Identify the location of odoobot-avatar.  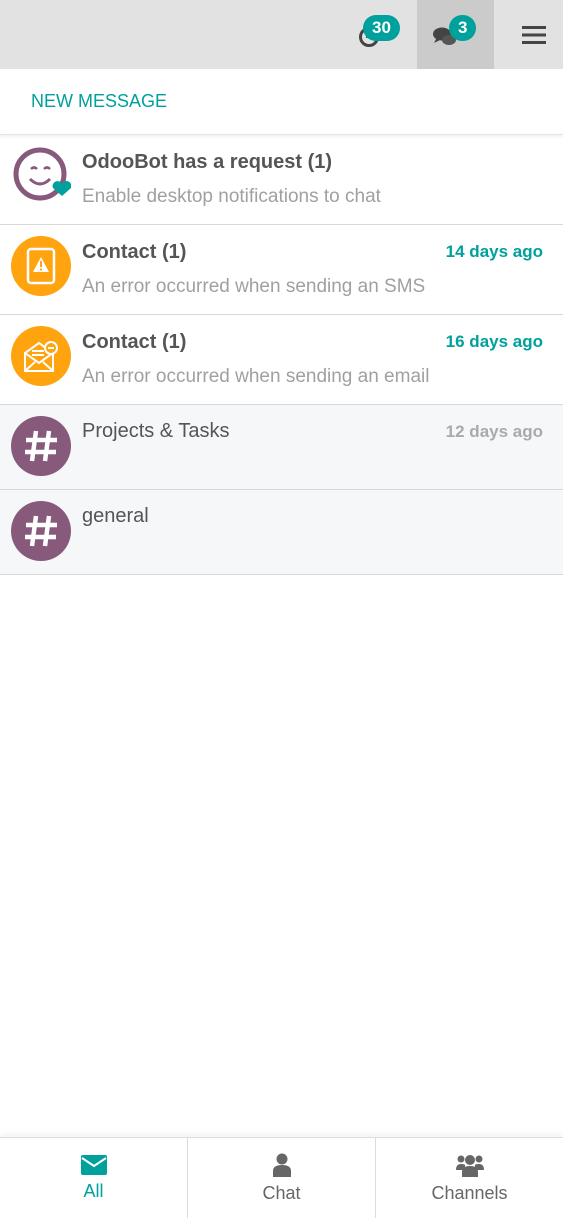
(41, 176).